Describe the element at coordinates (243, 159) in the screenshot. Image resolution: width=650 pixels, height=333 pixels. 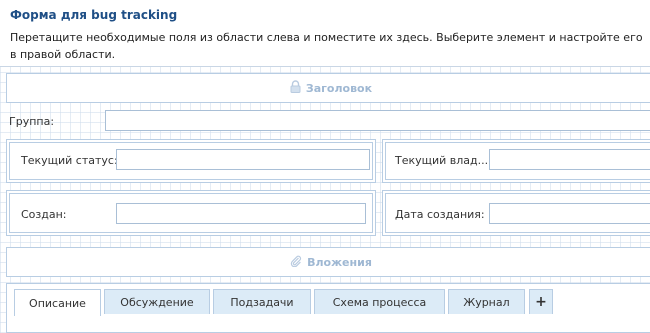
I see `status-input` at that location.